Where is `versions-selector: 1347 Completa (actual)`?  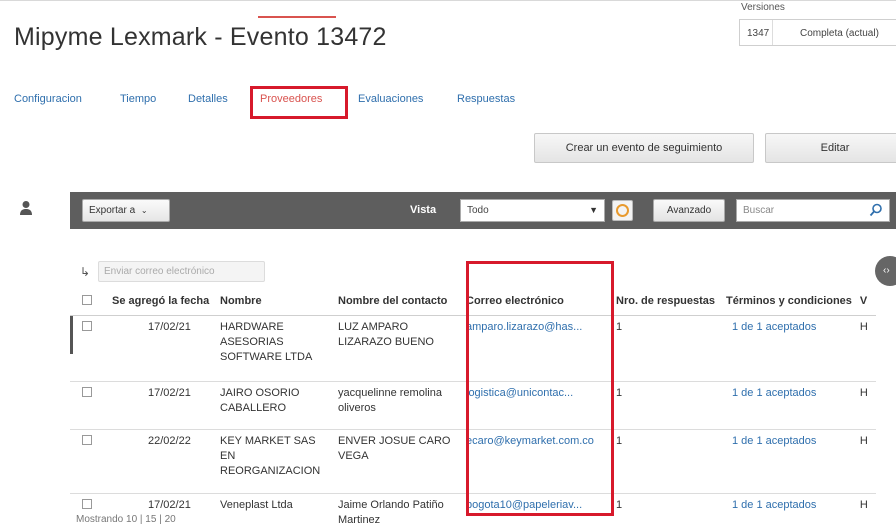
versions-selector: 1347 Completa (actual) is located at coordinates (817, 32).